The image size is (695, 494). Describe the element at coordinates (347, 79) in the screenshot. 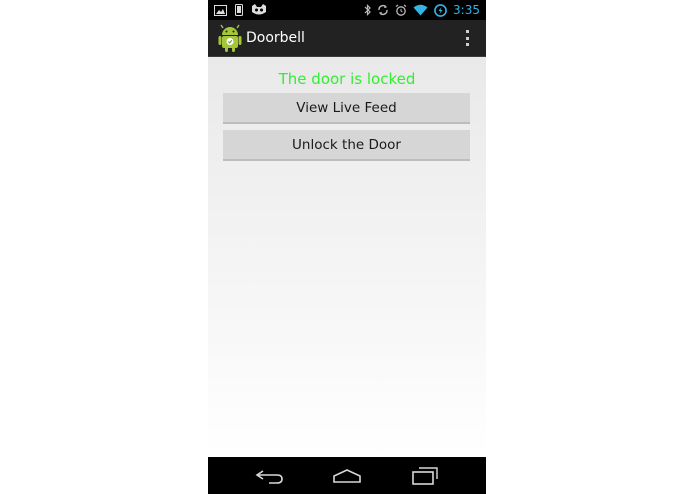

I see `door-status-text: The door is locked` at that location.